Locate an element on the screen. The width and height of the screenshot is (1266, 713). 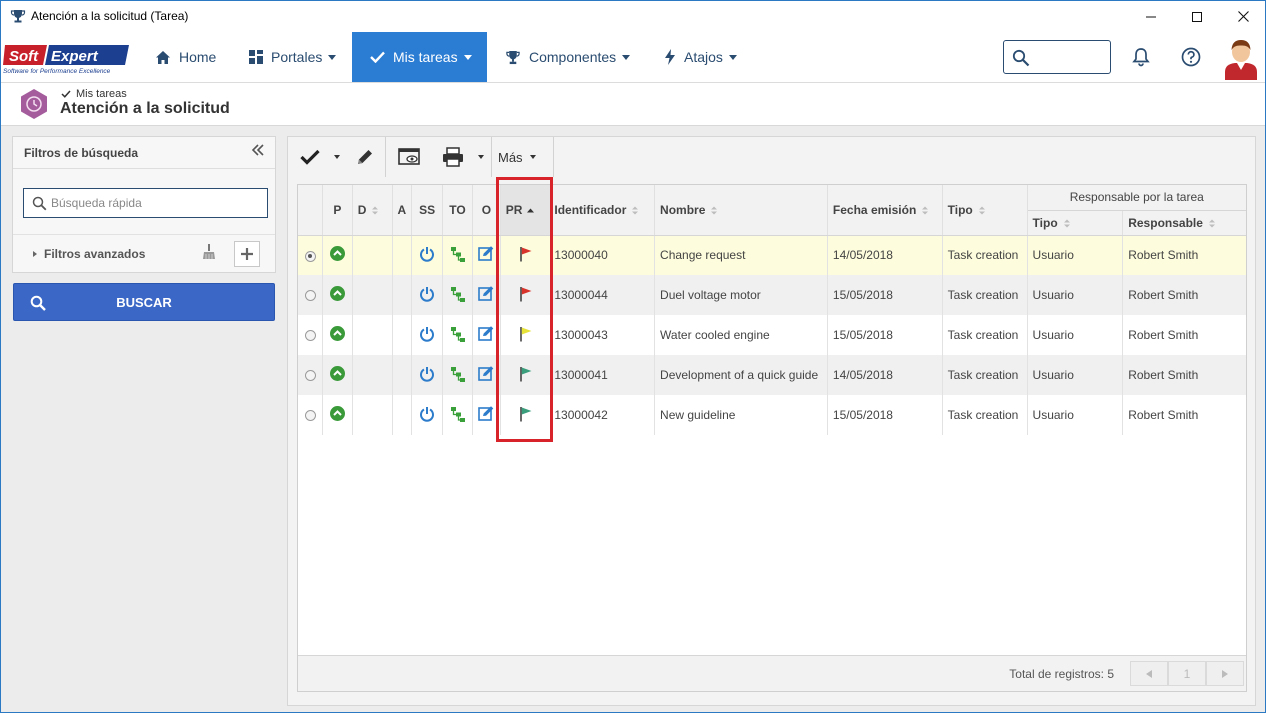
nav-mis-tareas: Mis tareas is located at coordinates (419, 57).